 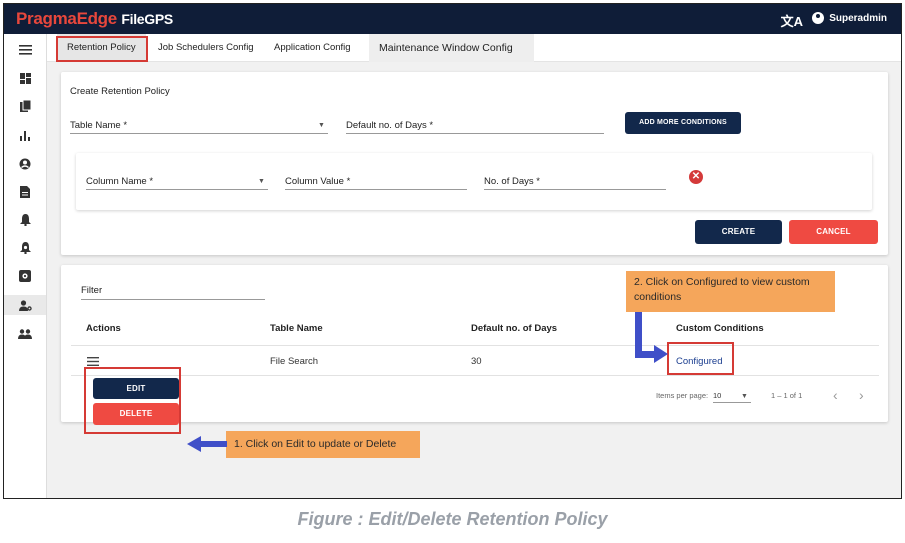 I want to click on document-icon, so click(x=25, y=192).